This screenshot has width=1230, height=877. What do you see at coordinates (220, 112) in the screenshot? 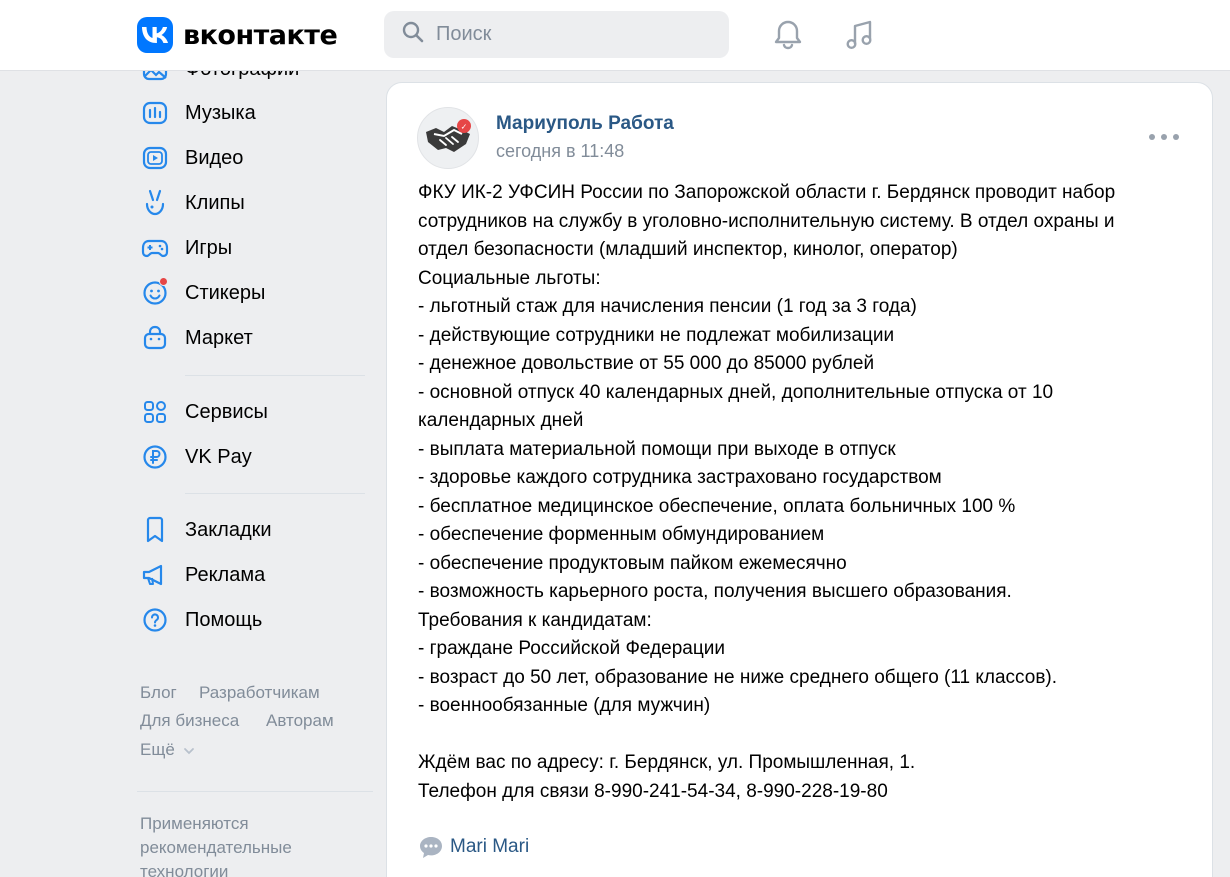
I see `sidebar-item-label: Музыка` at bounding box center [220, 112].